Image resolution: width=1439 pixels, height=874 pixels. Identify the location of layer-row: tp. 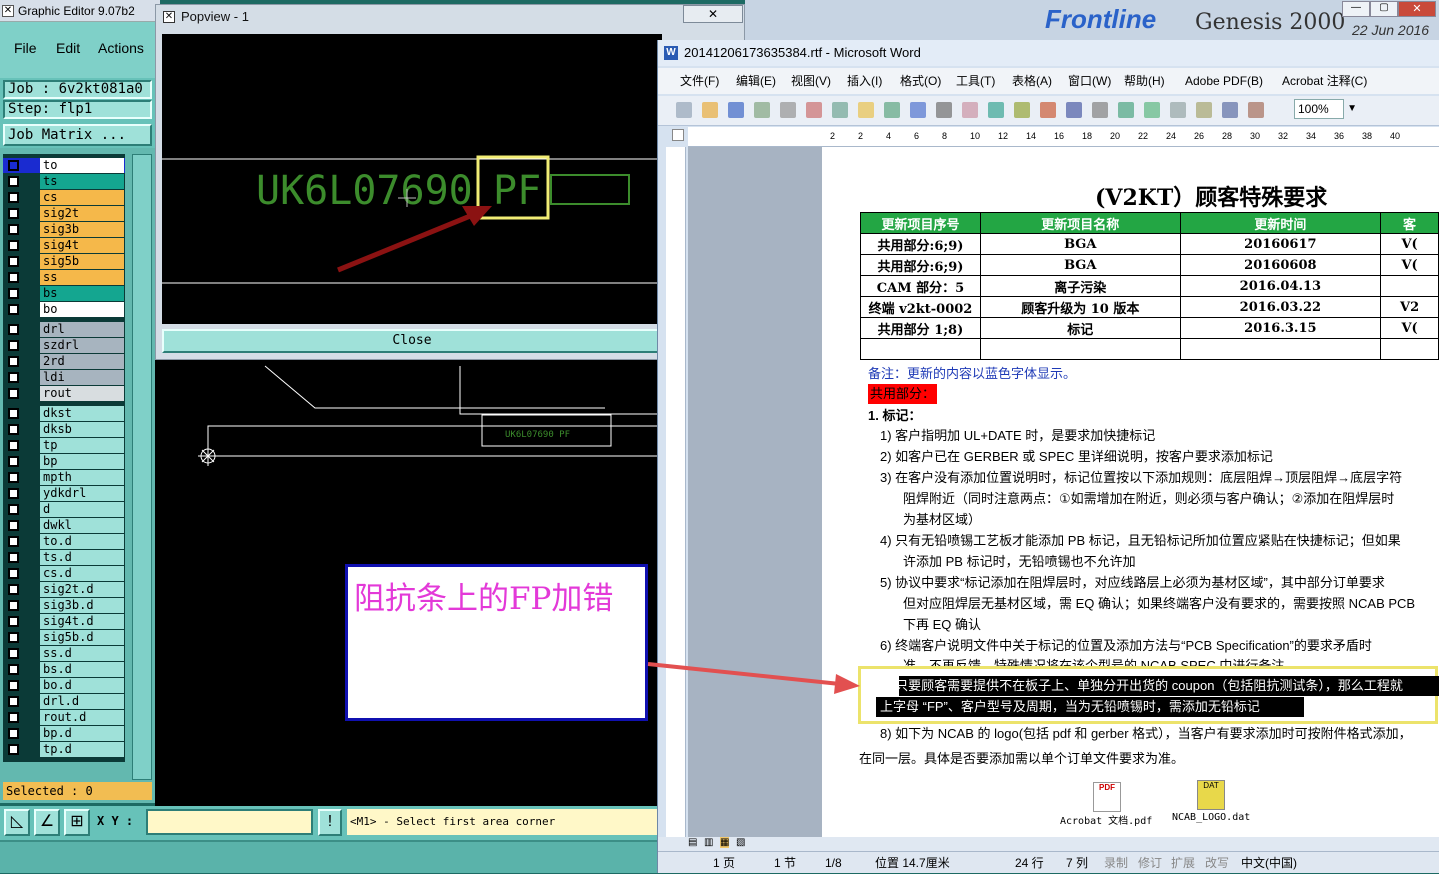
(64, 445).